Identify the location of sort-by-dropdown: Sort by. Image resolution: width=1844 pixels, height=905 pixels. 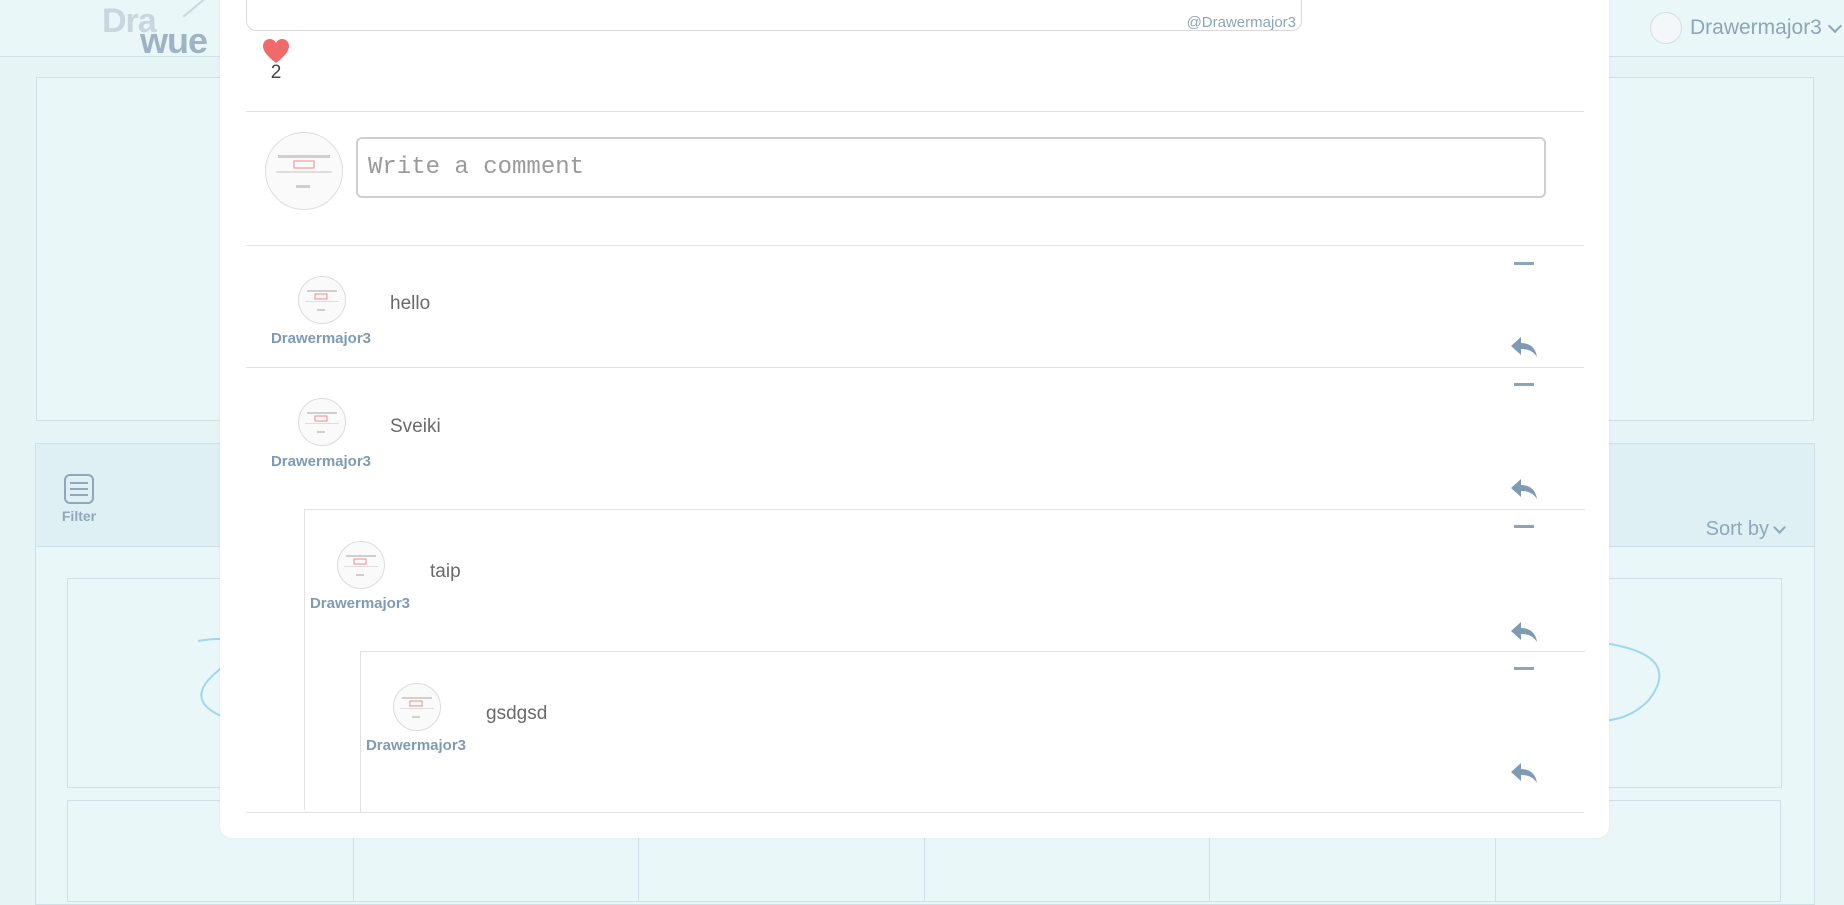
(1745, 529).